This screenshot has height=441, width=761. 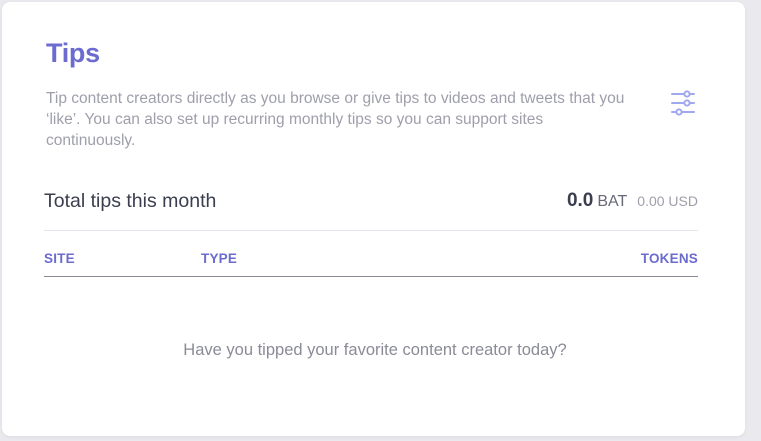 I want to click on usd-value: 0.00 USD, so click(x=667, y=201).